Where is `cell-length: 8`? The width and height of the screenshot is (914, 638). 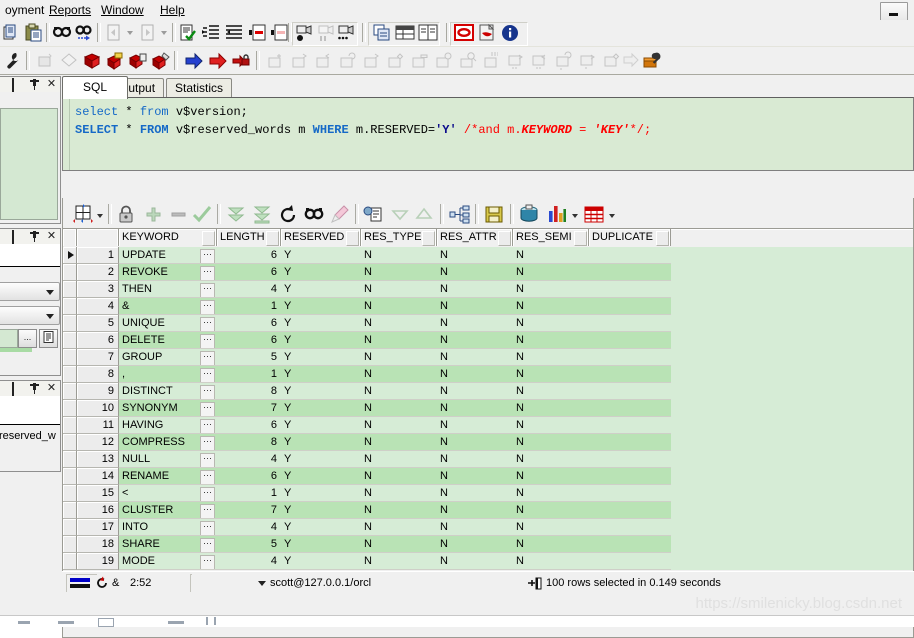 cell-length: 8 is located at coordinates (249, 442).